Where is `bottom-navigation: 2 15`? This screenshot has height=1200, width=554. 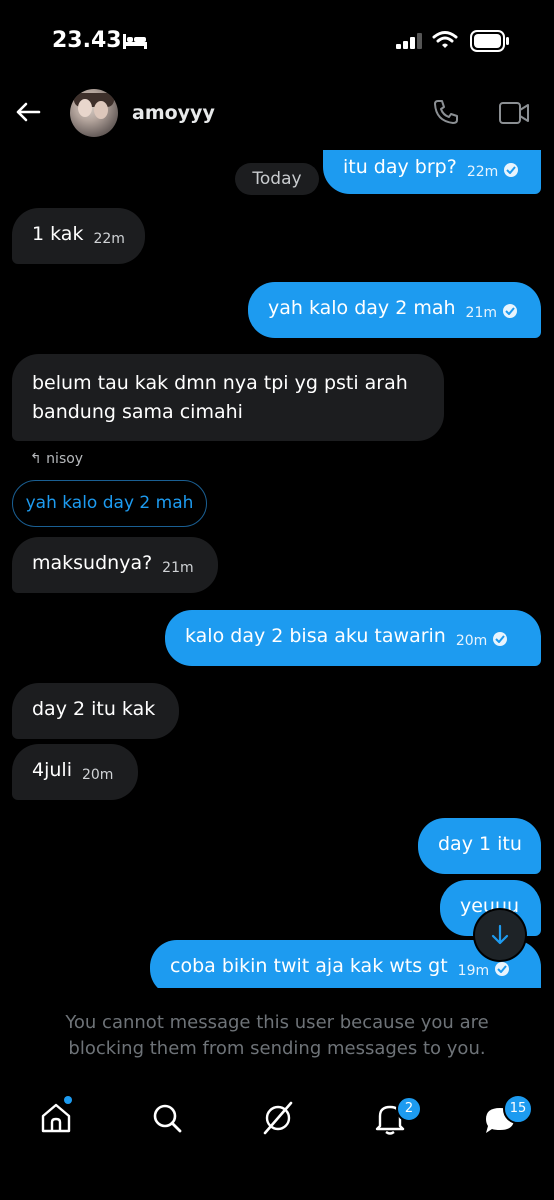
bottom-navigation: 2 15 is located at coordinates (277, 1120).